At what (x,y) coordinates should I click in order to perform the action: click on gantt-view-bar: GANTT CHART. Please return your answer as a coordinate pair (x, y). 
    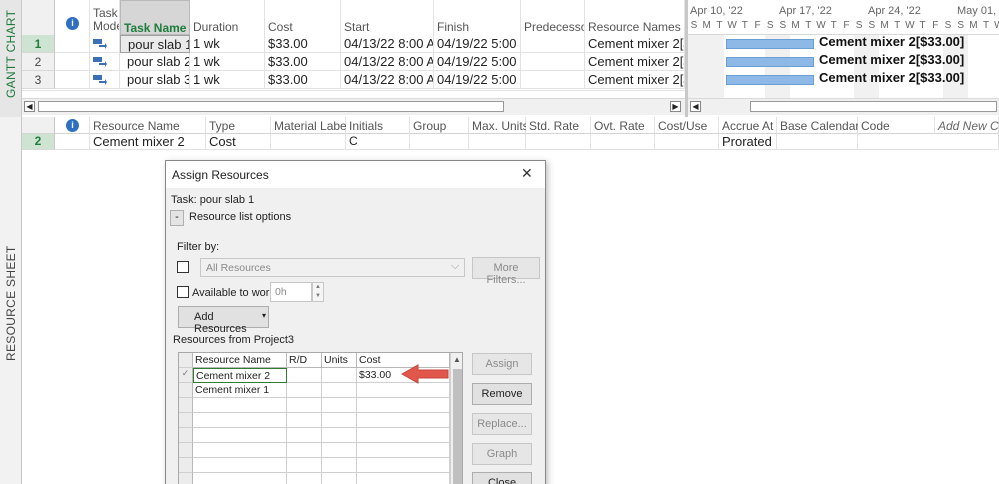
    Looking at the image, I should click on (11, 58).